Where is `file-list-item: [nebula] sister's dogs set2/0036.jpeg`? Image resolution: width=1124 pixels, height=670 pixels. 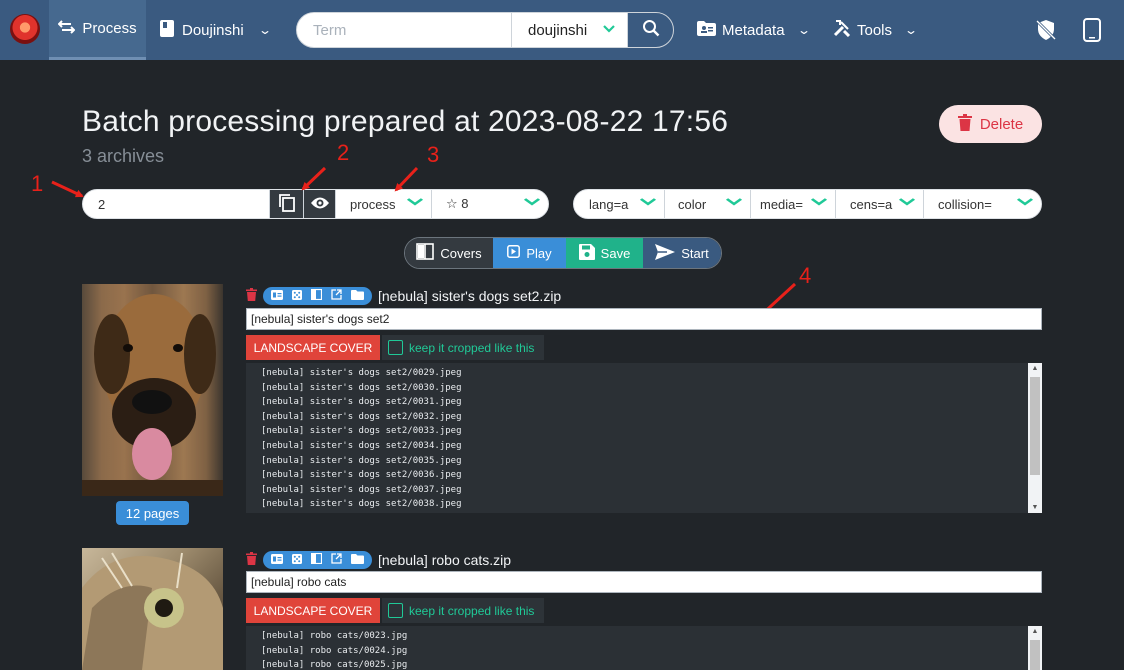
file-list-item: [nebula] sister's dogs set2/0036.jpeg is located at coordinates (361, 475).